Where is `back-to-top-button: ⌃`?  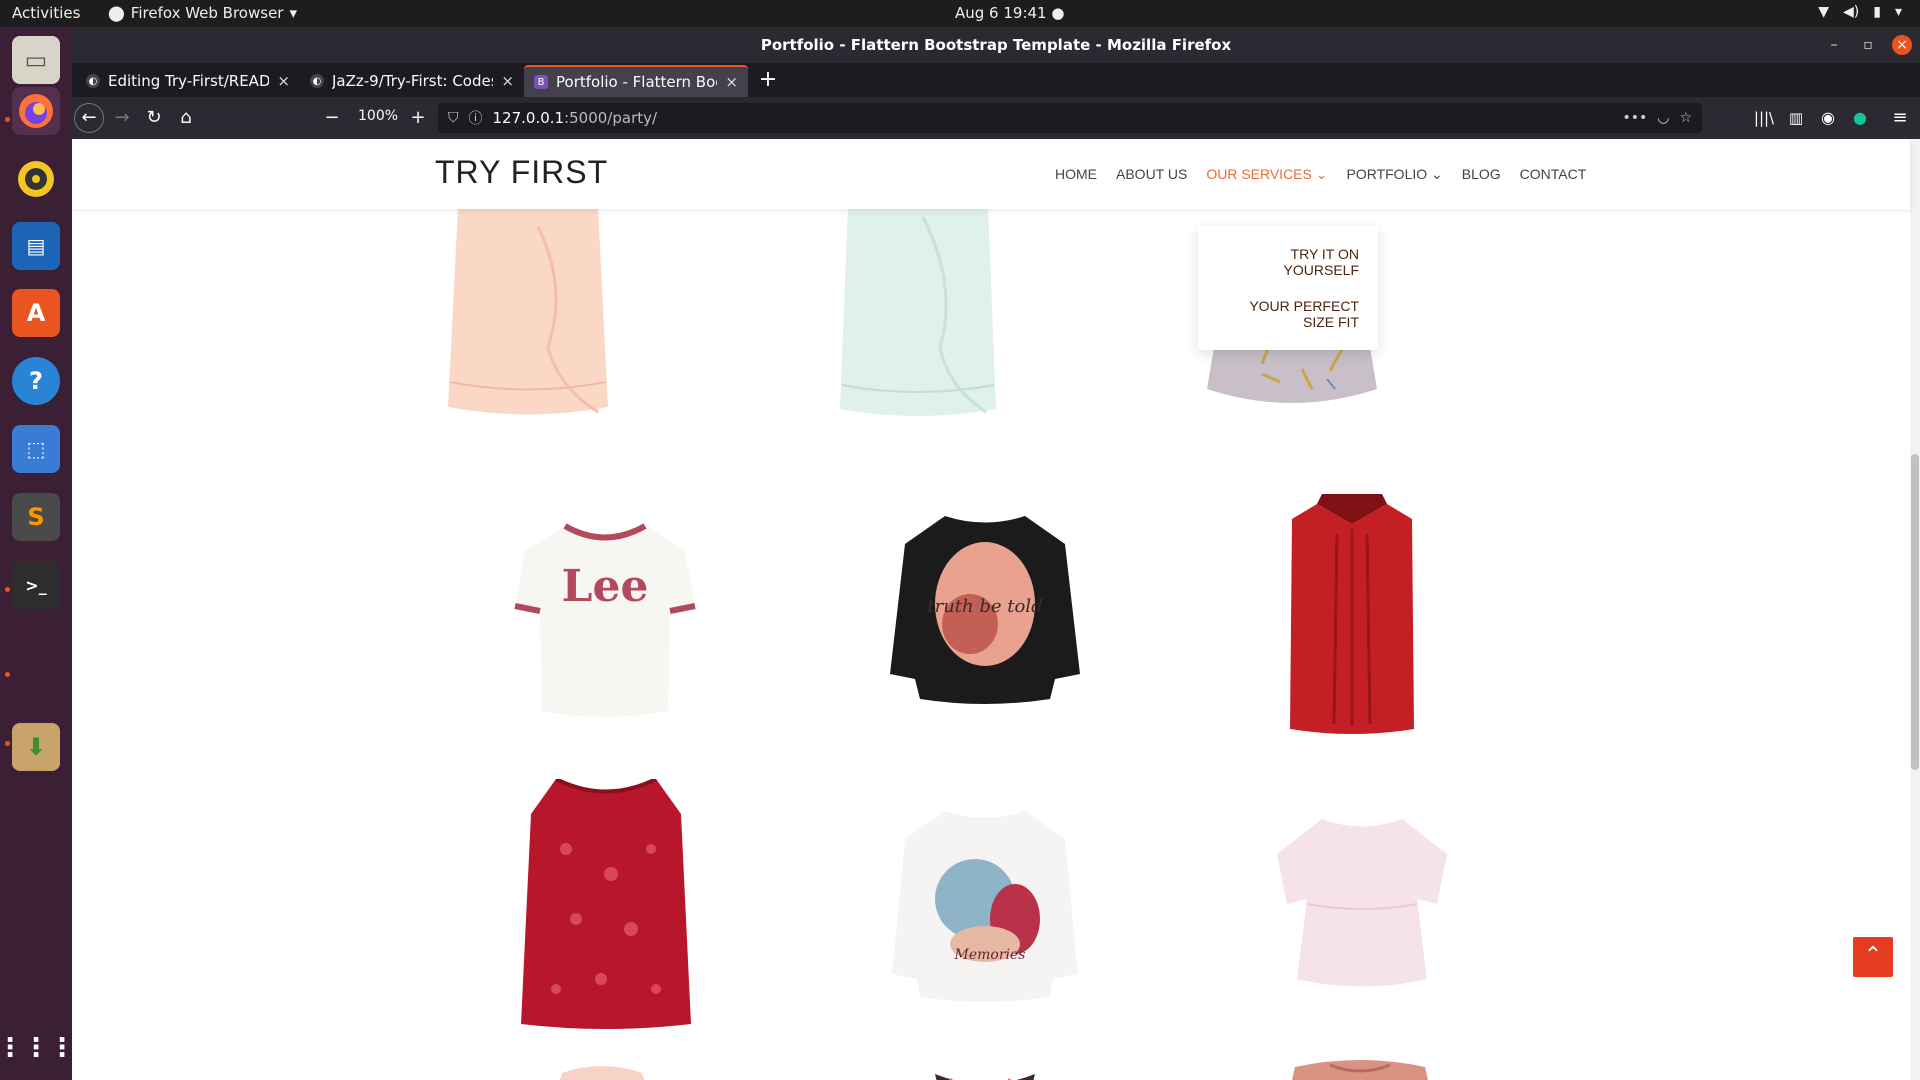 back-to-top-button: ⌃ is located at coordinates (1873, 957).